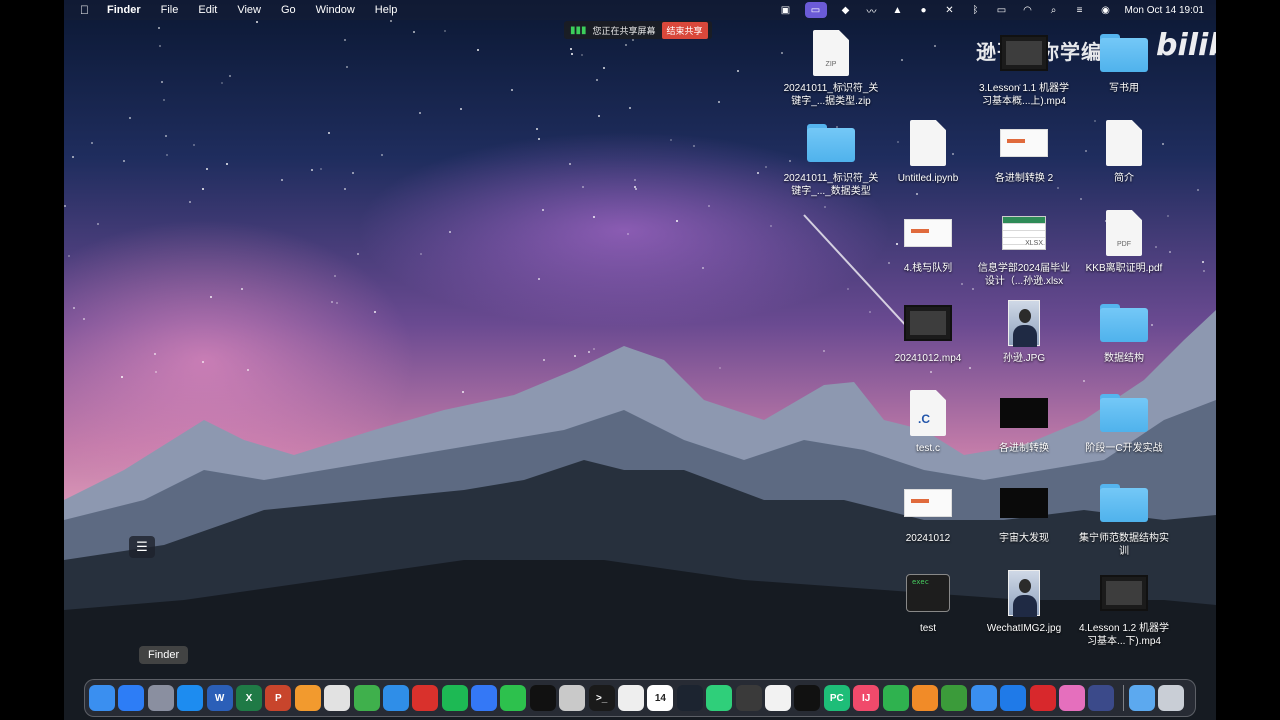 Image resolution: width=1280 pixels, height=720 pixels. What do you see at coordinates (815, 10) in the screenshot?
I see `screen-share-icon: ▭` at bounding box center [815, 10].